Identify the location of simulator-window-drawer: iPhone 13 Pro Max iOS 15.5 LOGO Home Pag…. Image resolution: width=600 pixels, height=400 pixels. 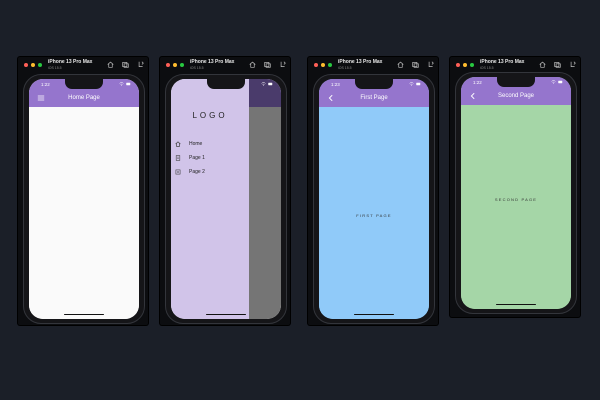
(225, 191).